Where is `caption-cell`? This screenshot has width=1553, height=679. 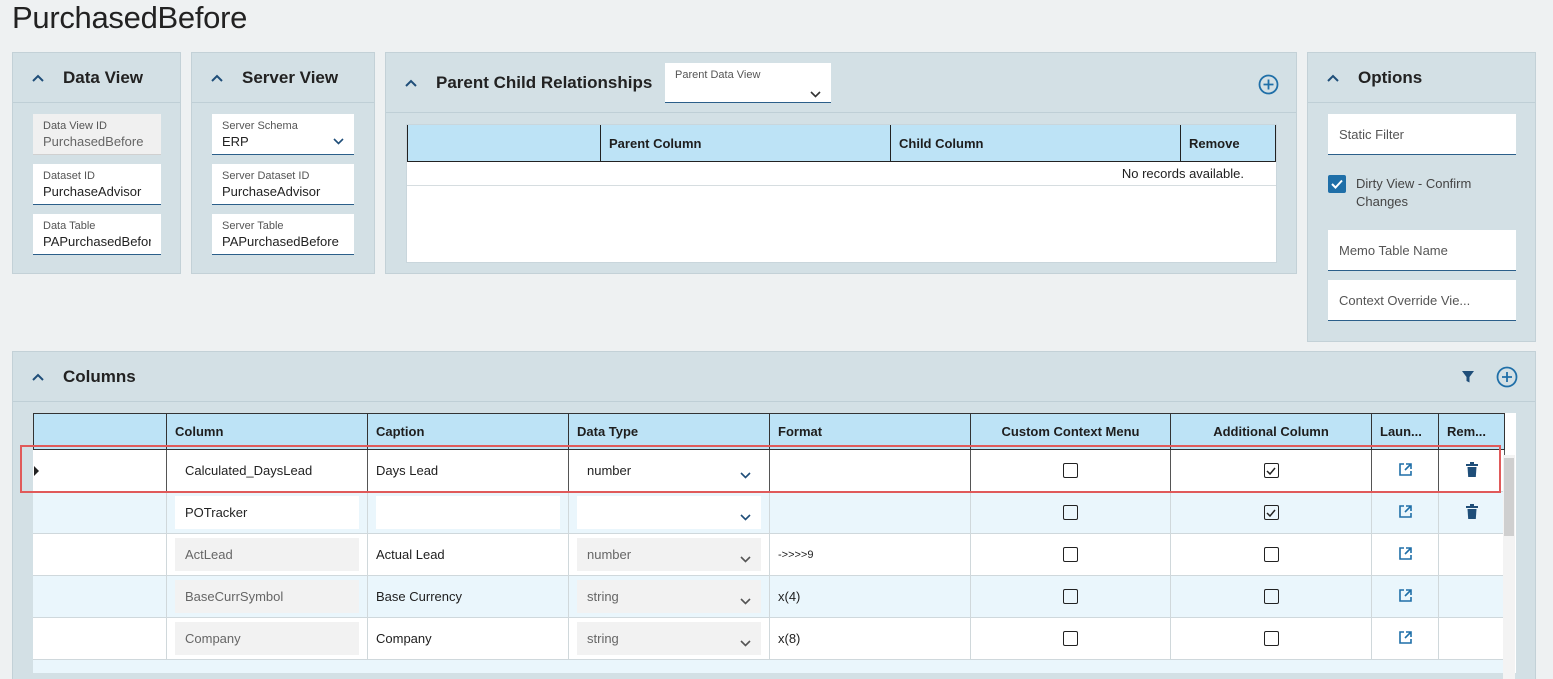
caption-cell is located at coordinates (468, 512).